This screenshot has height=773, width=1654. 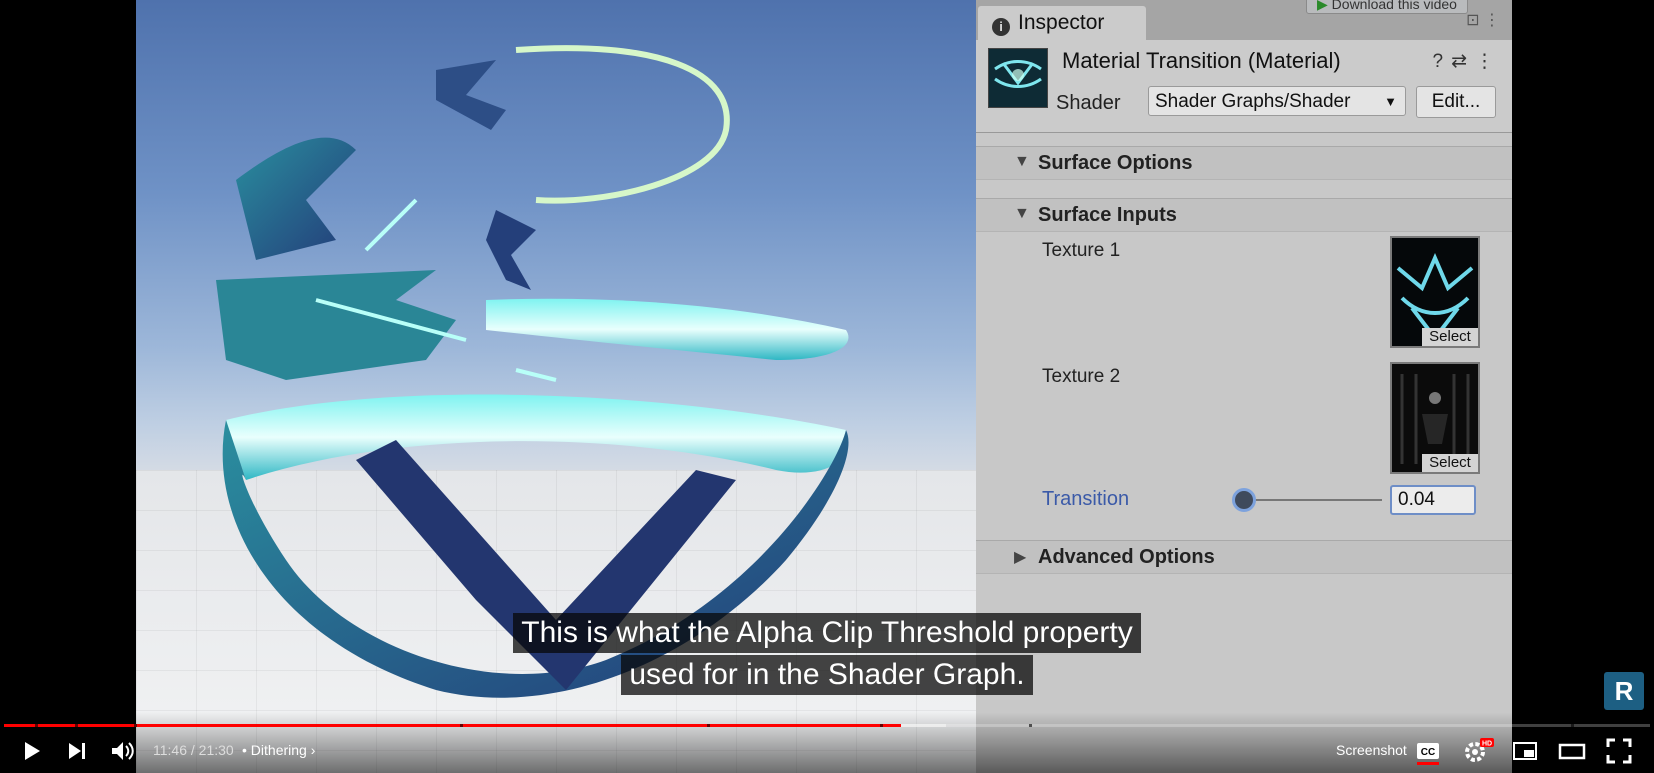 I want to click on progress-played, so click(x=453, y=725).